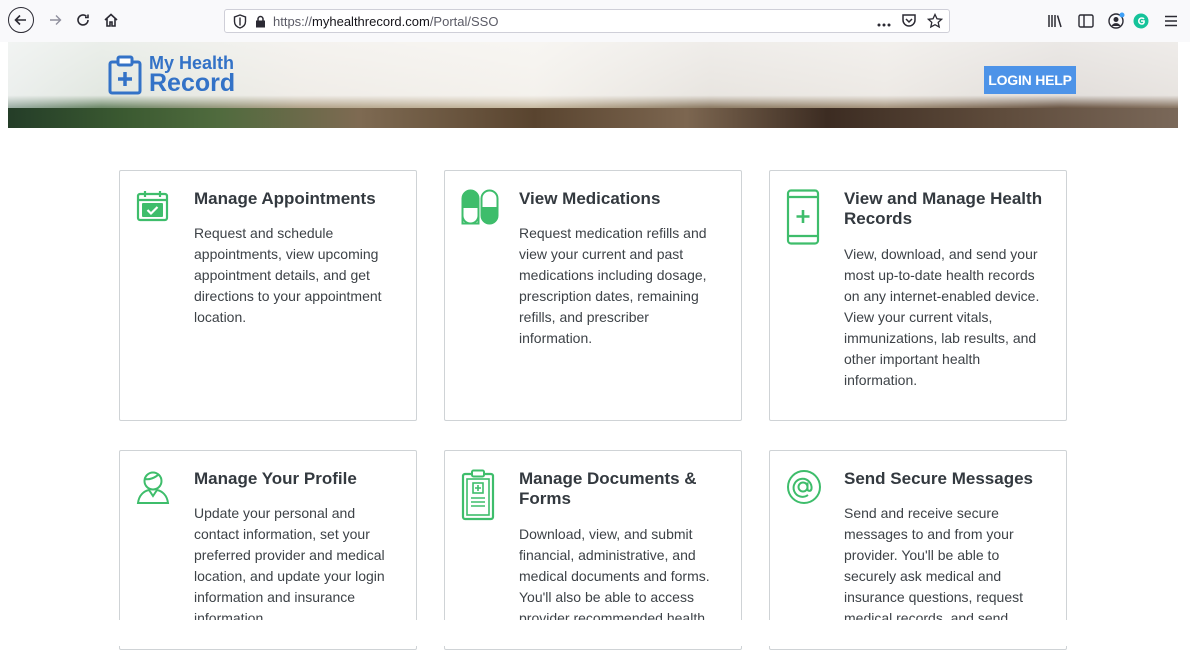 This screenshot has height=650, width=1190. What do you see at coordinates (480, 209) in the screenshot?
I see `pill-capsule-icon` at bounding box center [480, 209].